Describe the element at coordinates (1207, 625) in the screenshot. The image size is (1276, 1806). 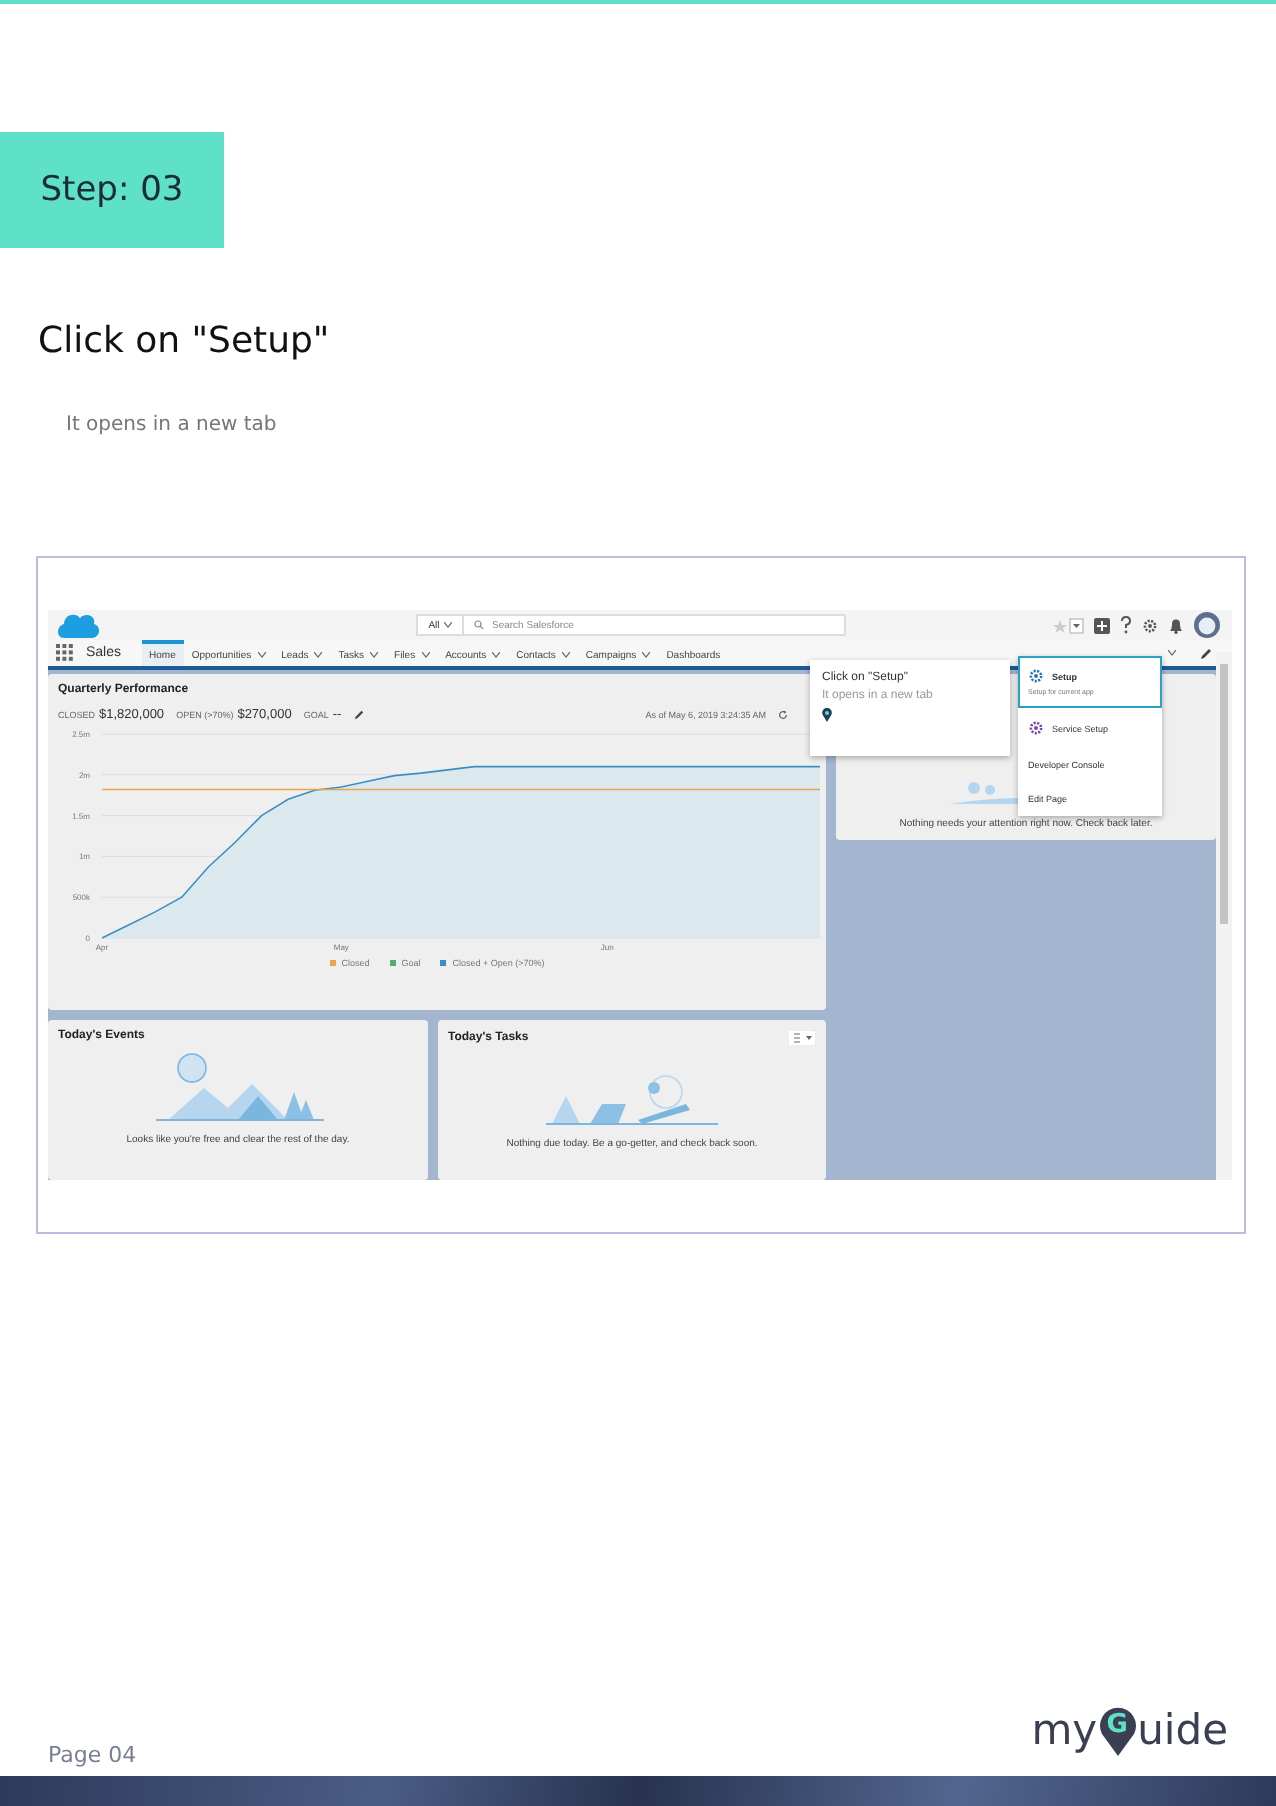
I see `avatar-icon` at that location.